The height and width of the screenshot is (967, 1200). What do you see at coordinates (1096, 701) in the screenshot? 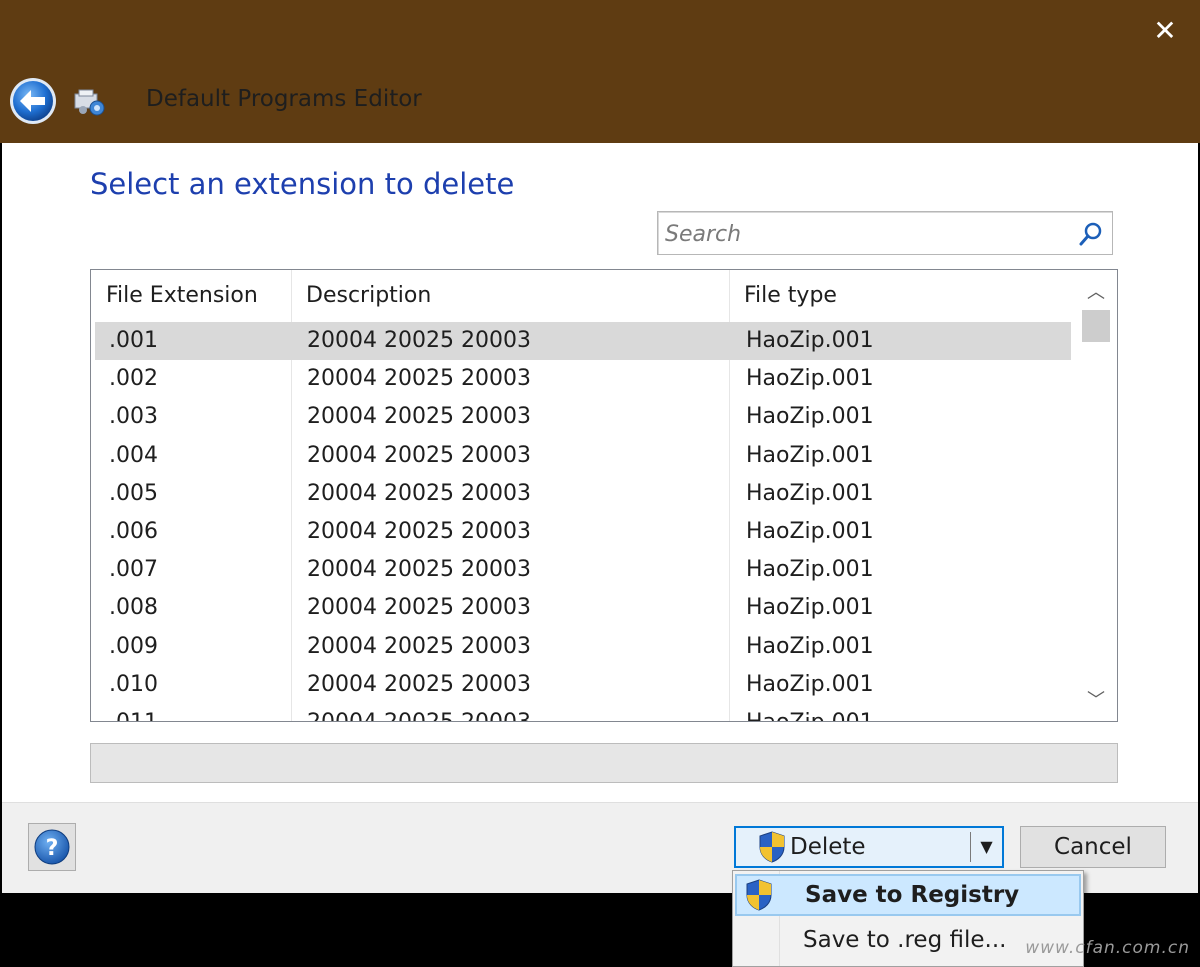
I see `scroll-down-icon: ﹀` at bounding box center [1096, 701].